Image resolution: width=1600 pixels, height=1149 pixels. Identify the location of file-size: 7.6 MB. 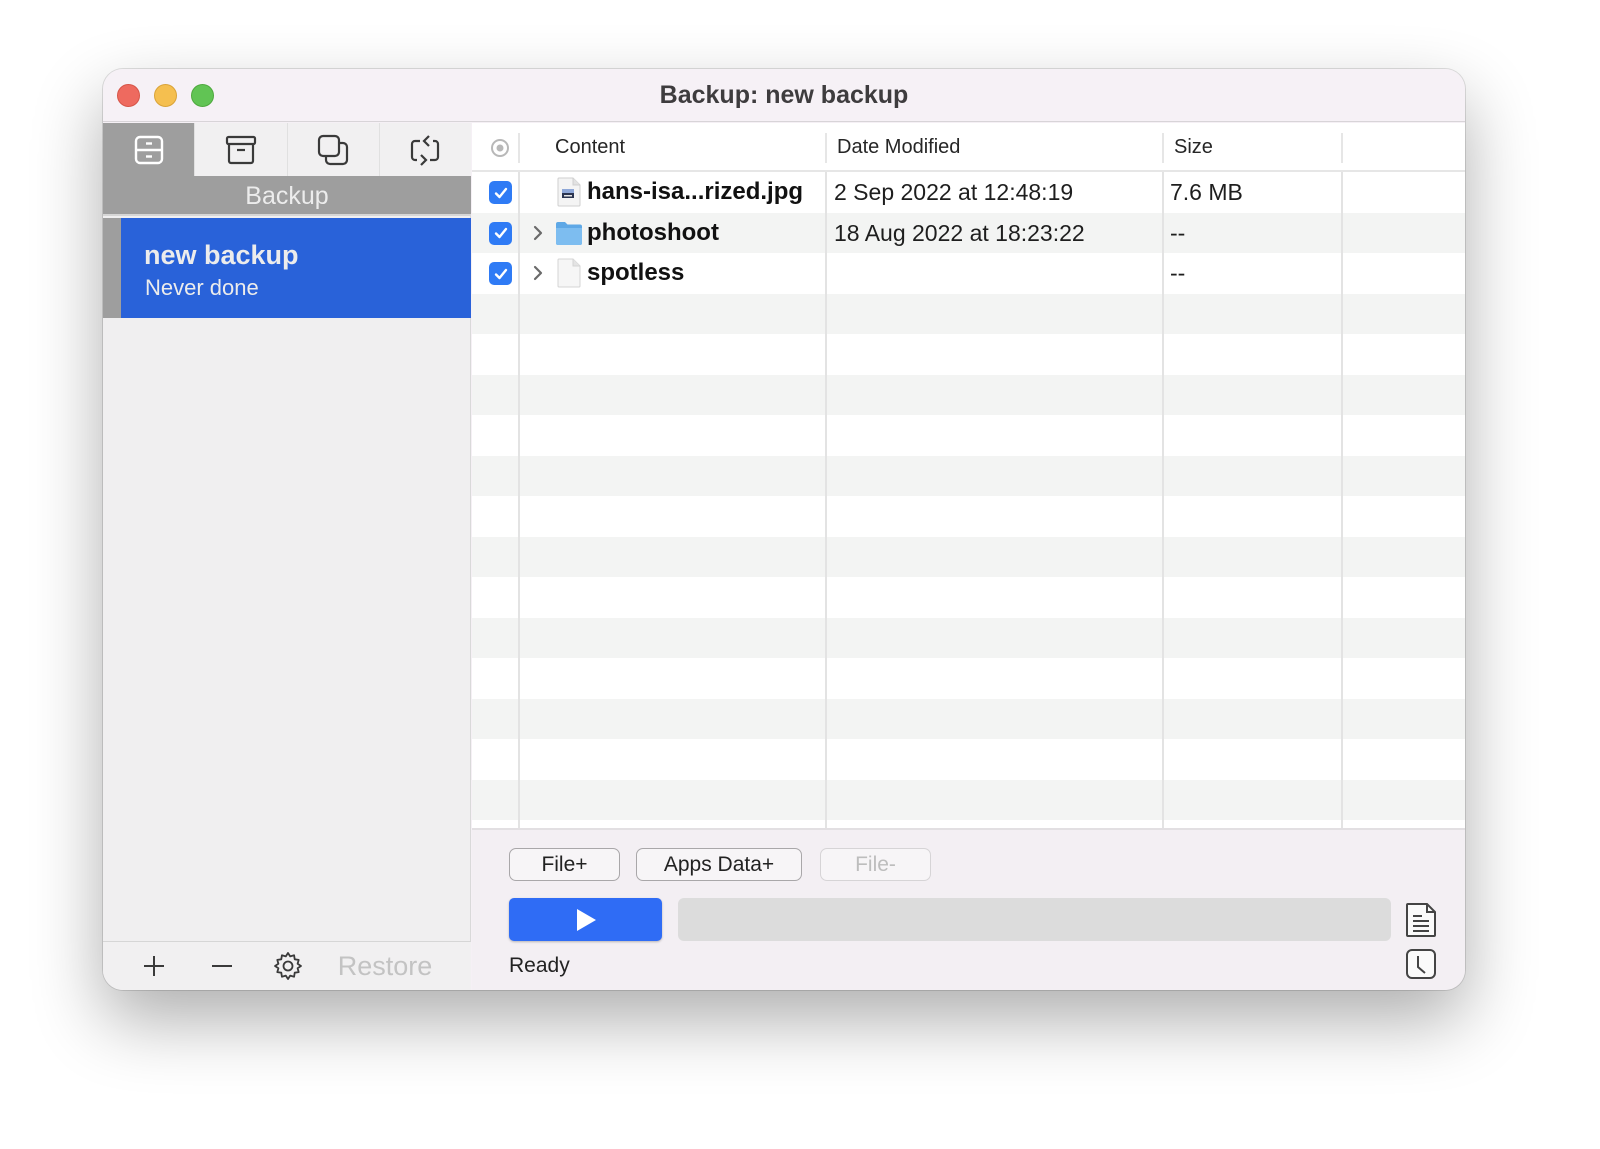
(1206, 192).